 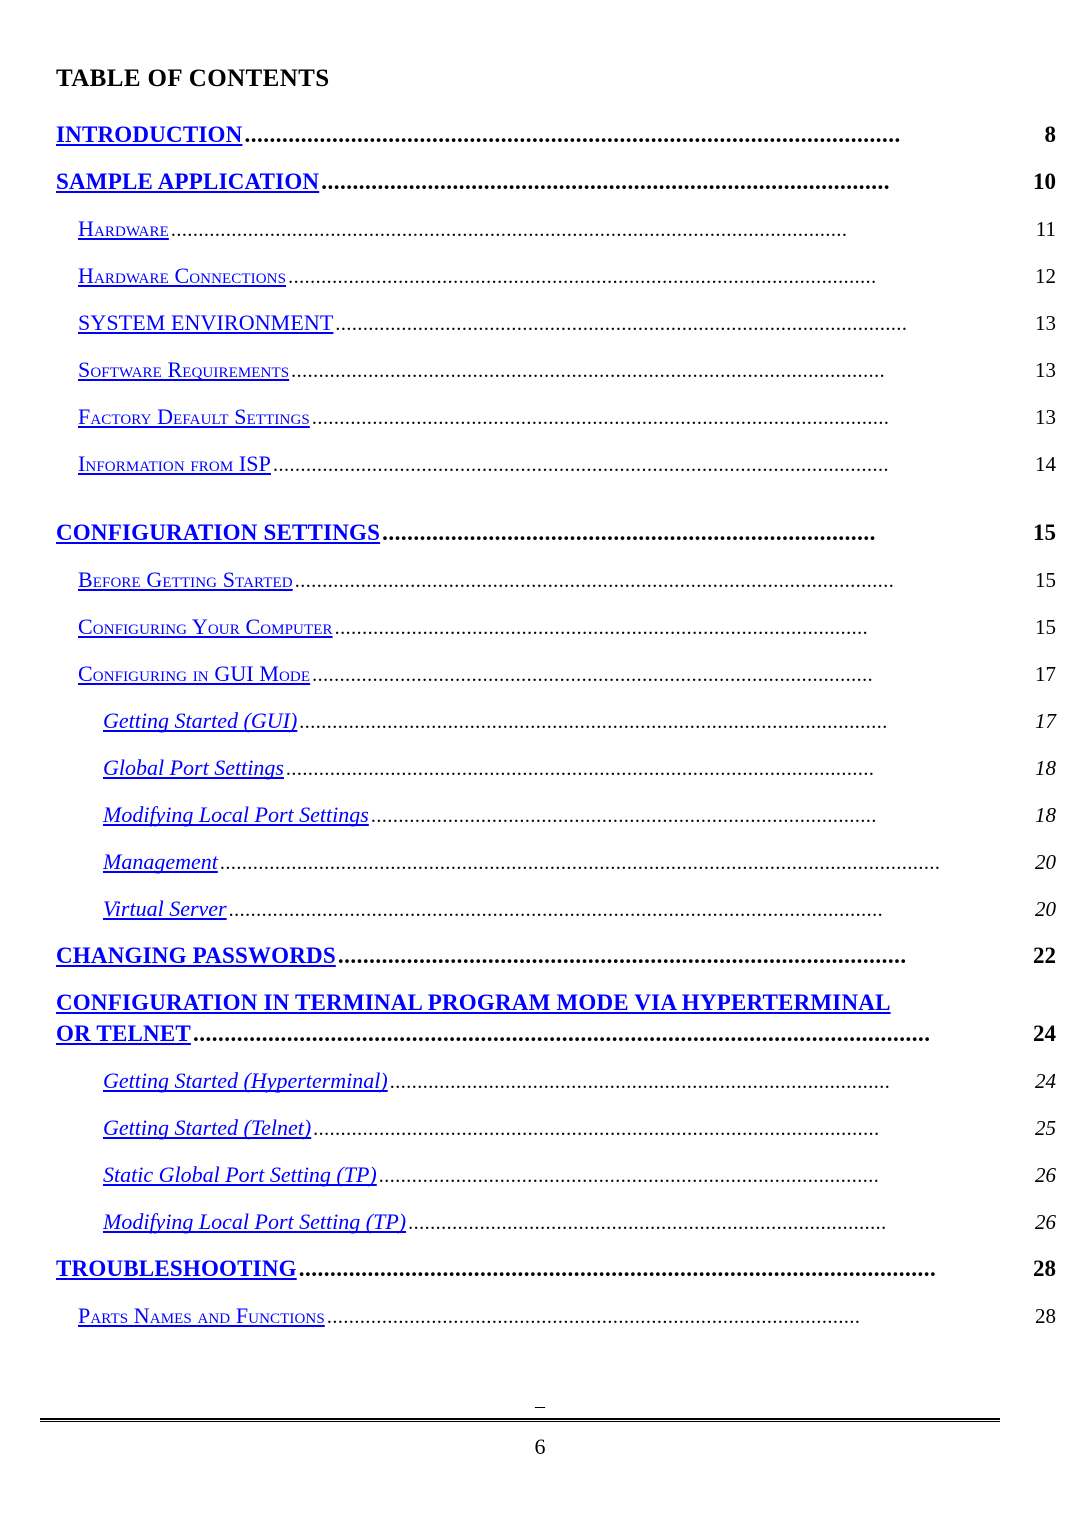 I want to click on toc-entry-label-line2: OR TELNET, so click(x=123, y=1034).